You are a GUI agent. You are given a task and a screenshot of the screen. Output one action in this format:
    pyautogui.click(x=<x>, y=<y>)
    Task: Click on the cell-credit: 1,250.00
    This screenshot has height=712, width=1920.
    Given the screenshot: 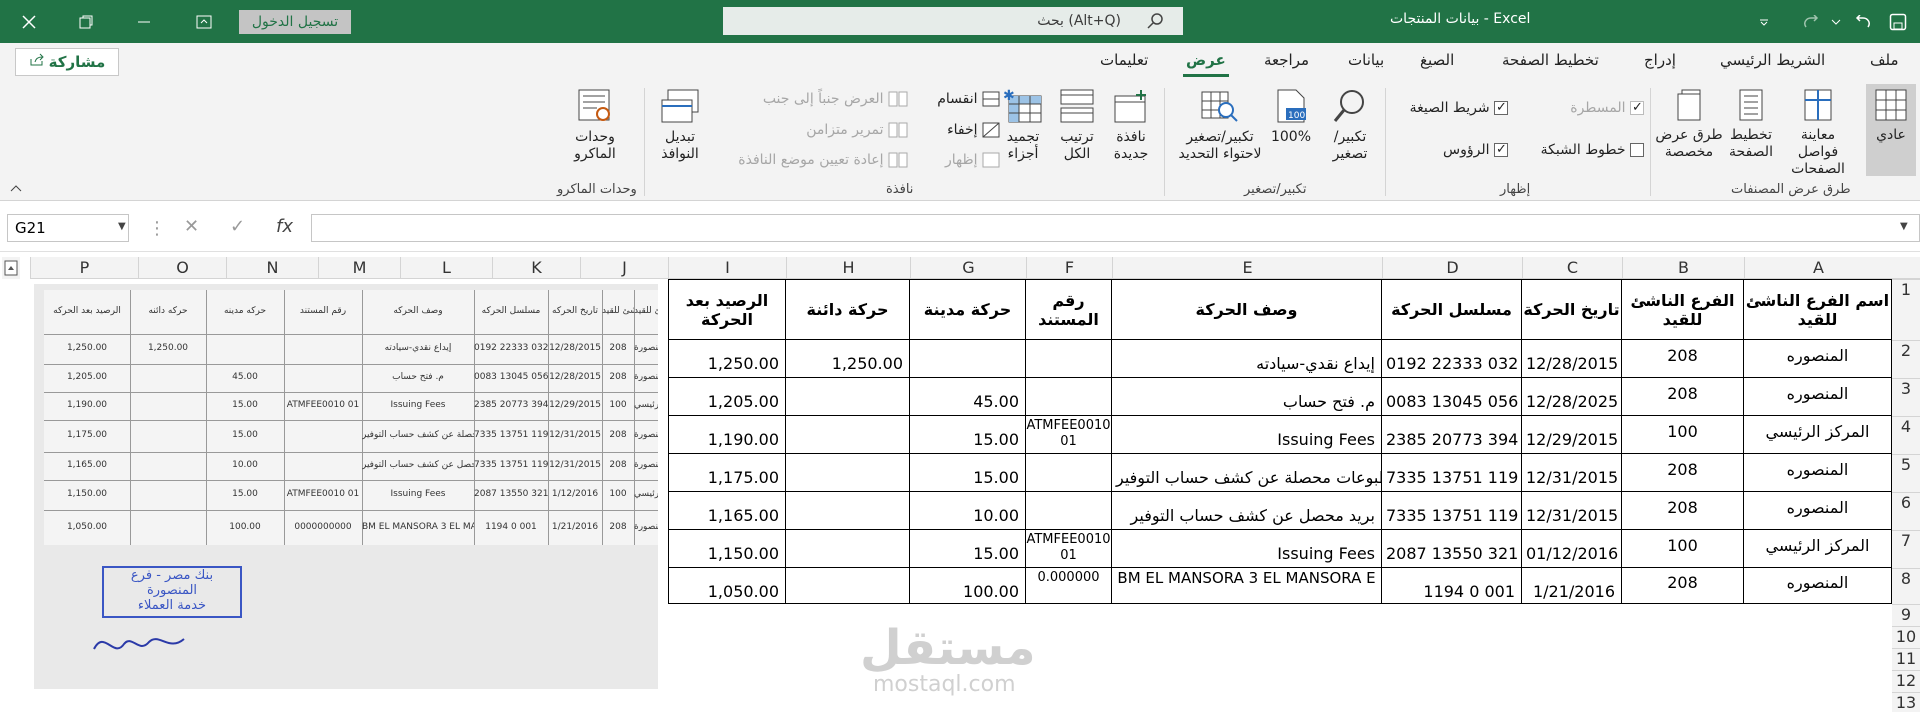 What is the action you would take?
    pyautogui.click(x=848, y=359)
    